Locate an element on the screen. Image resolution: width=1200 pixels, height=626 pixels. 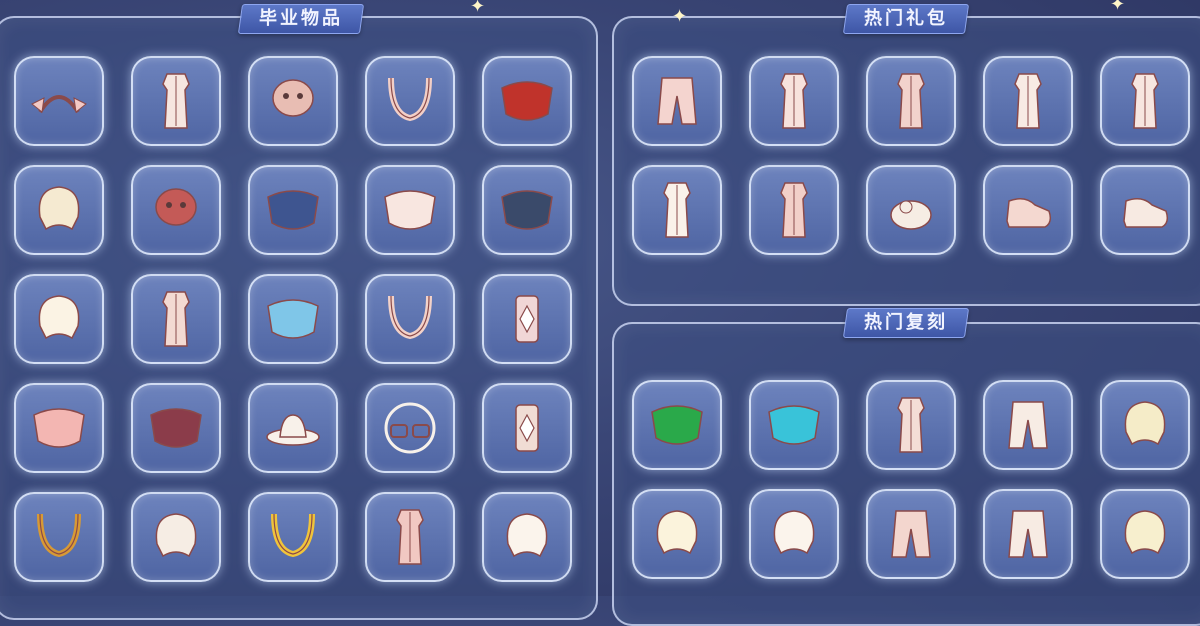
amulet-icon is located at coordinates (527, 319).